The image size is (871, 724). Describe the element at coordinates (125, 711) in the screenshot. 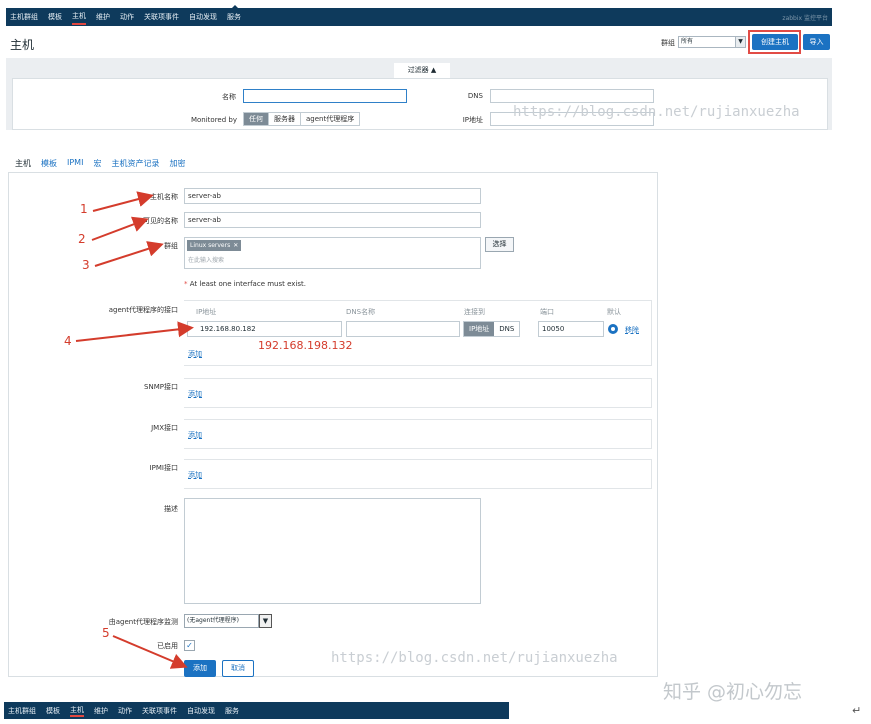

I see `bottom-nav-actions: 动作` at that location.